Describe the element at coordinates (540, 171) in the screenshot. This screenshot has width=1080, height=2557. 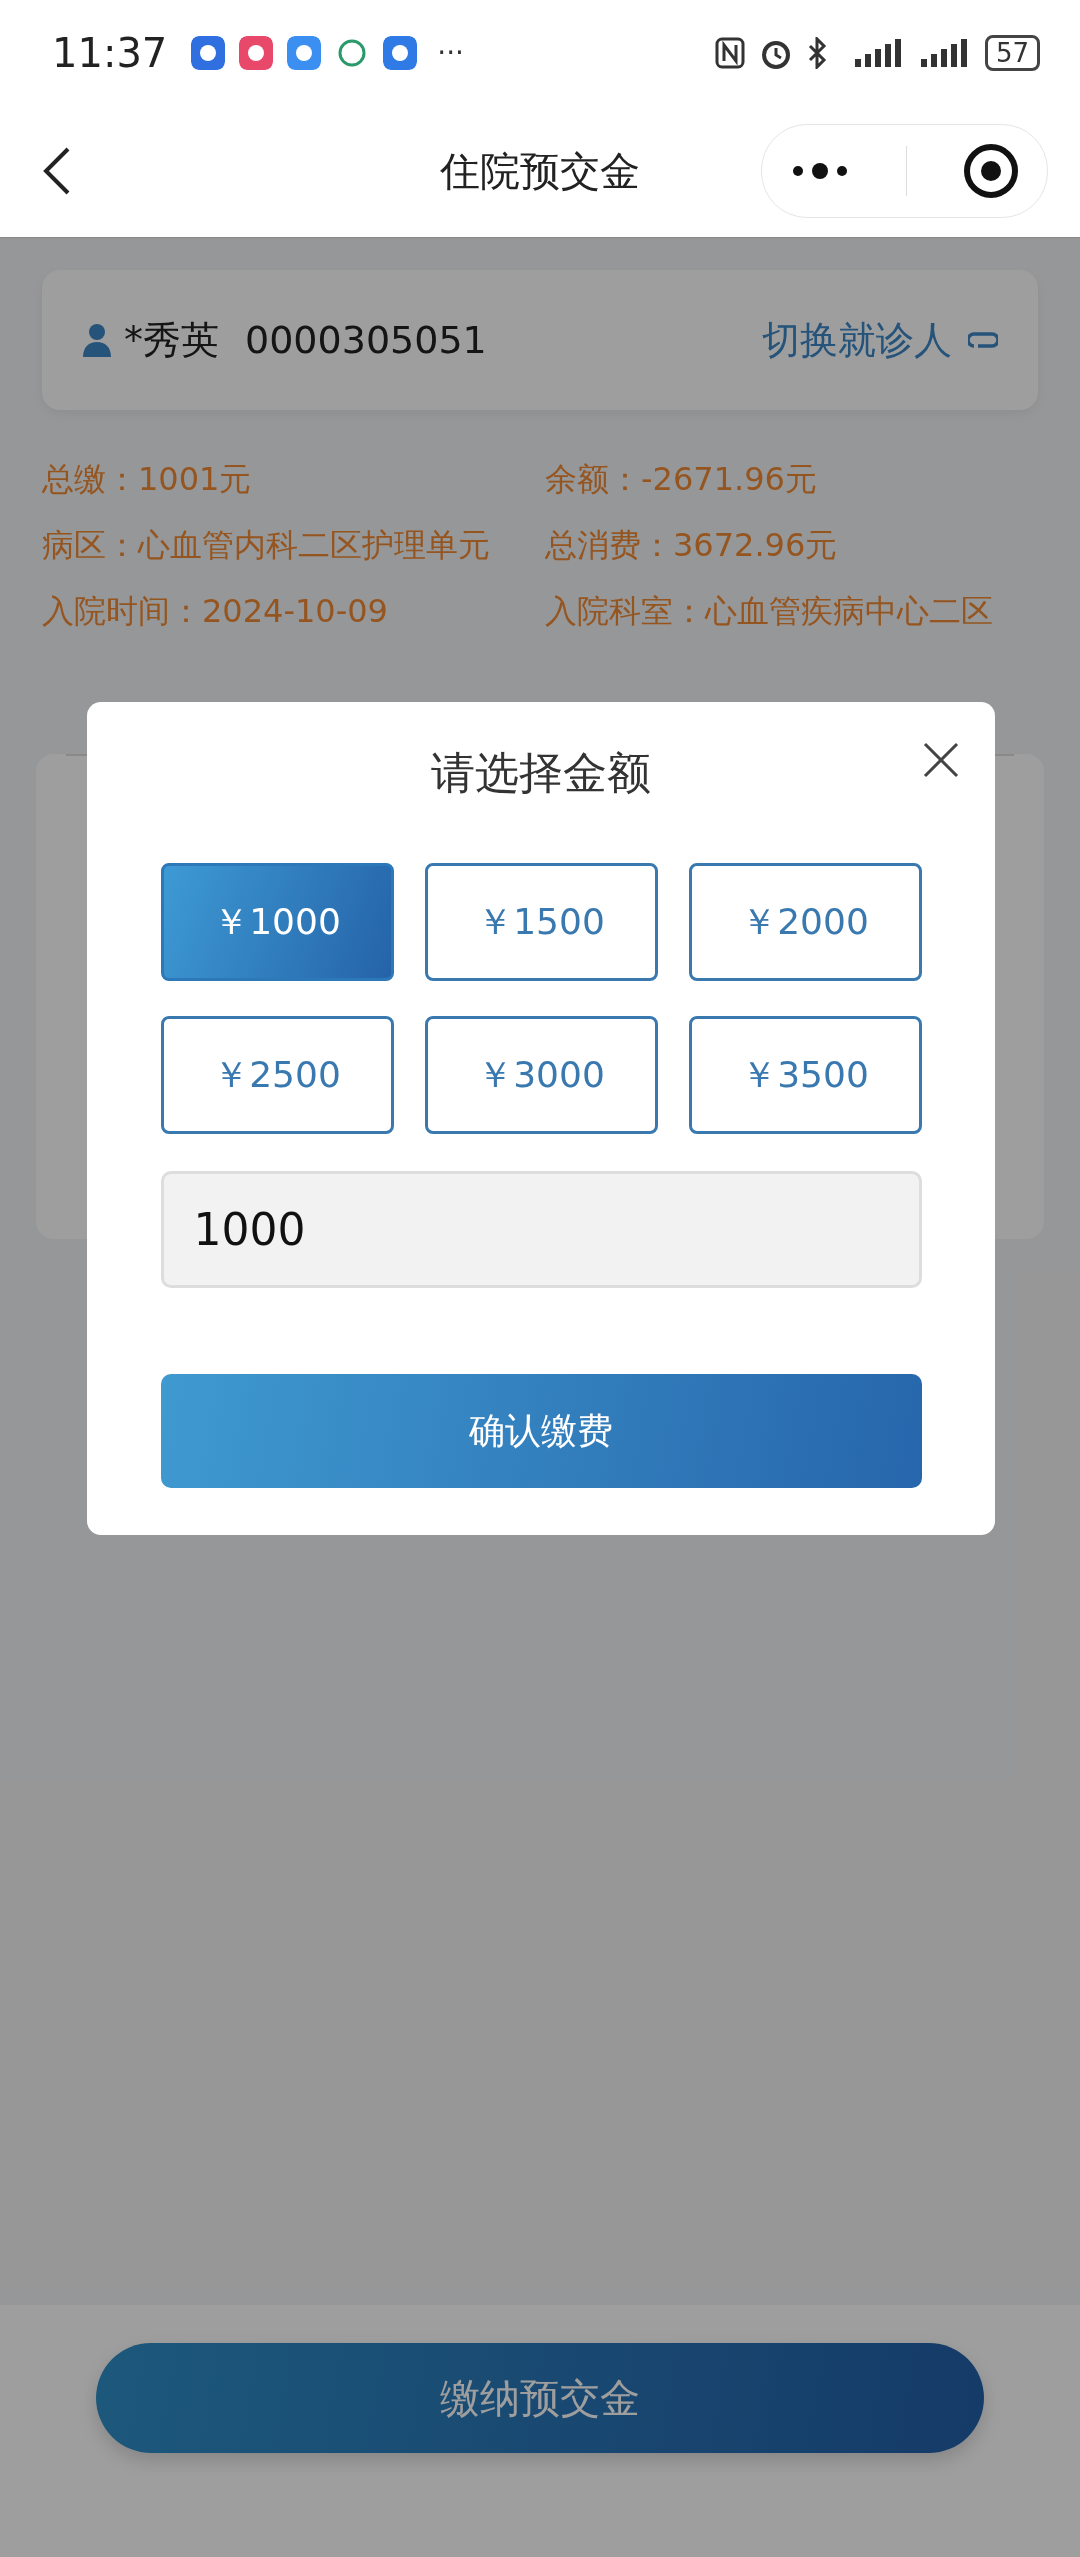
I see `page-title: 住院预交金` at that location.